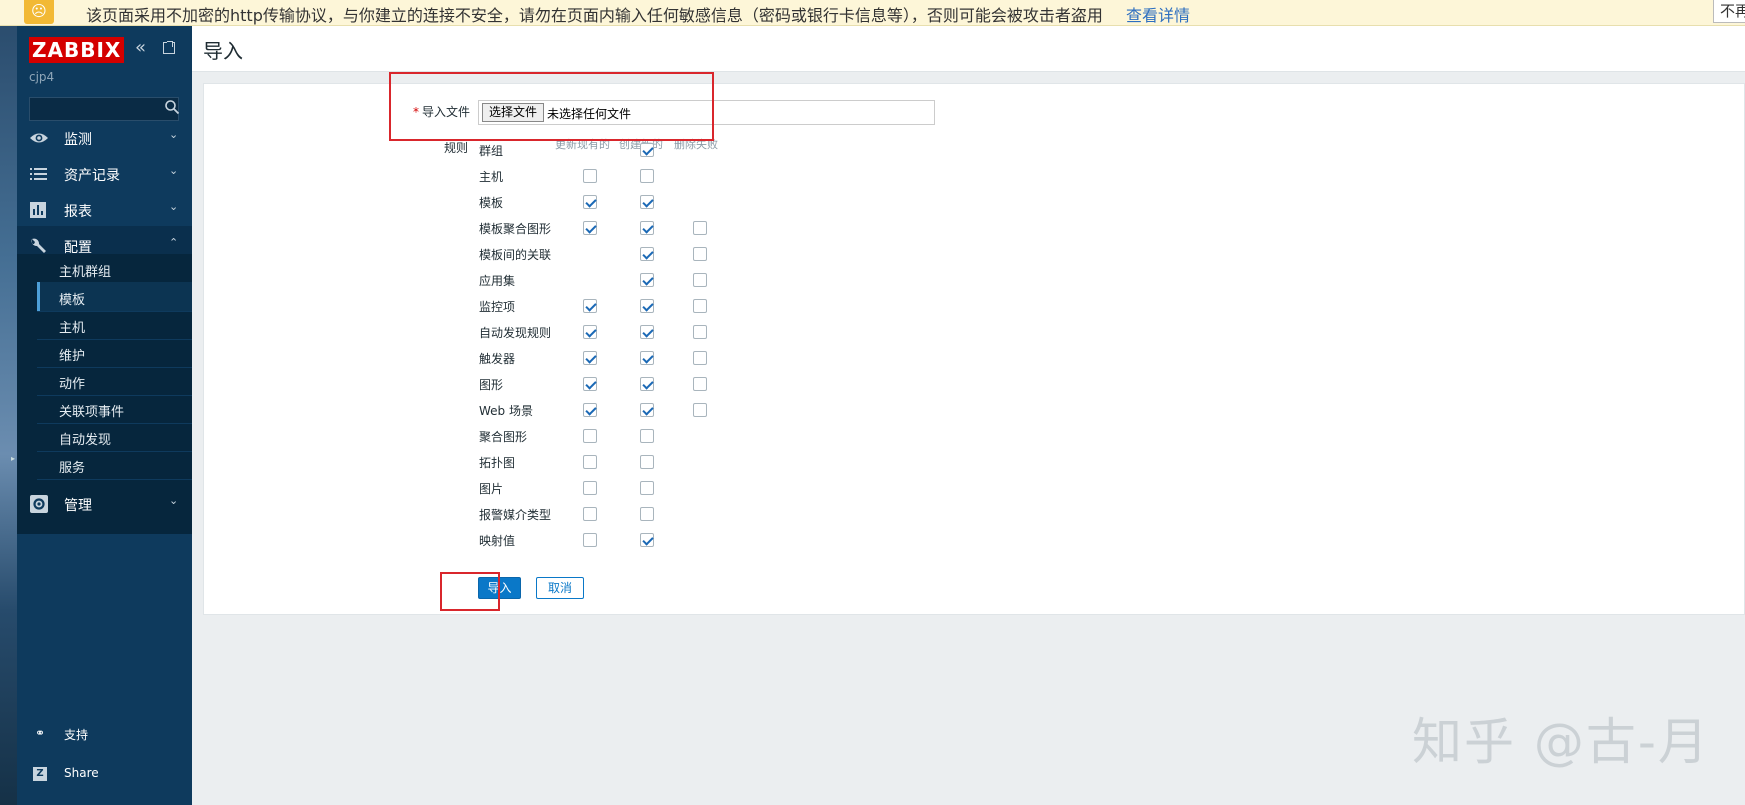  What do you see at coordinates (104, 504) in the screenshot?
I see `menu-administration: 管理 ⌄` at bounding box center [104, 504].